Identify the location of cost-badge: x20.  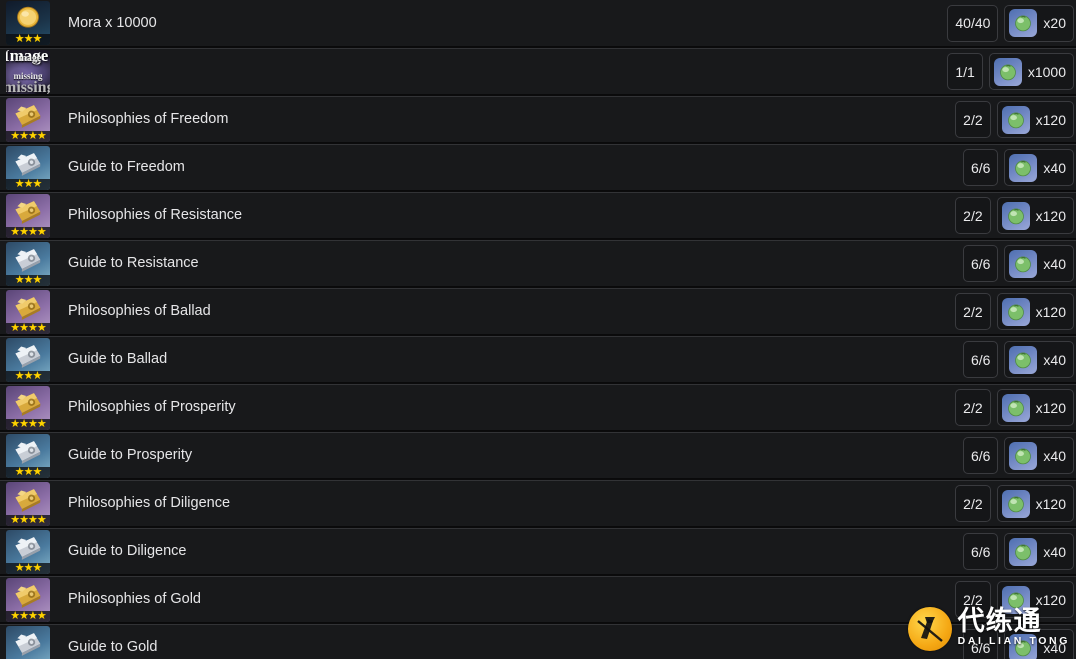
(1039, 23).